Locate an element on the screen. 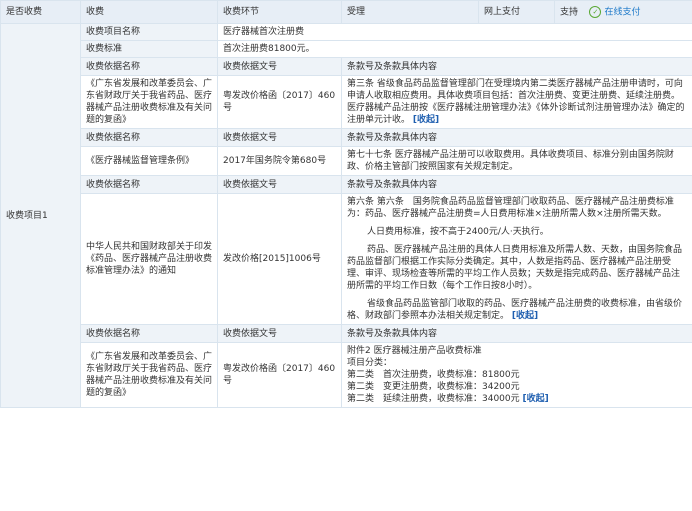 This screenshot has height=511, width=692. basis-doc: 2017年国务院令第680号 is located at coordinates (279, 161).